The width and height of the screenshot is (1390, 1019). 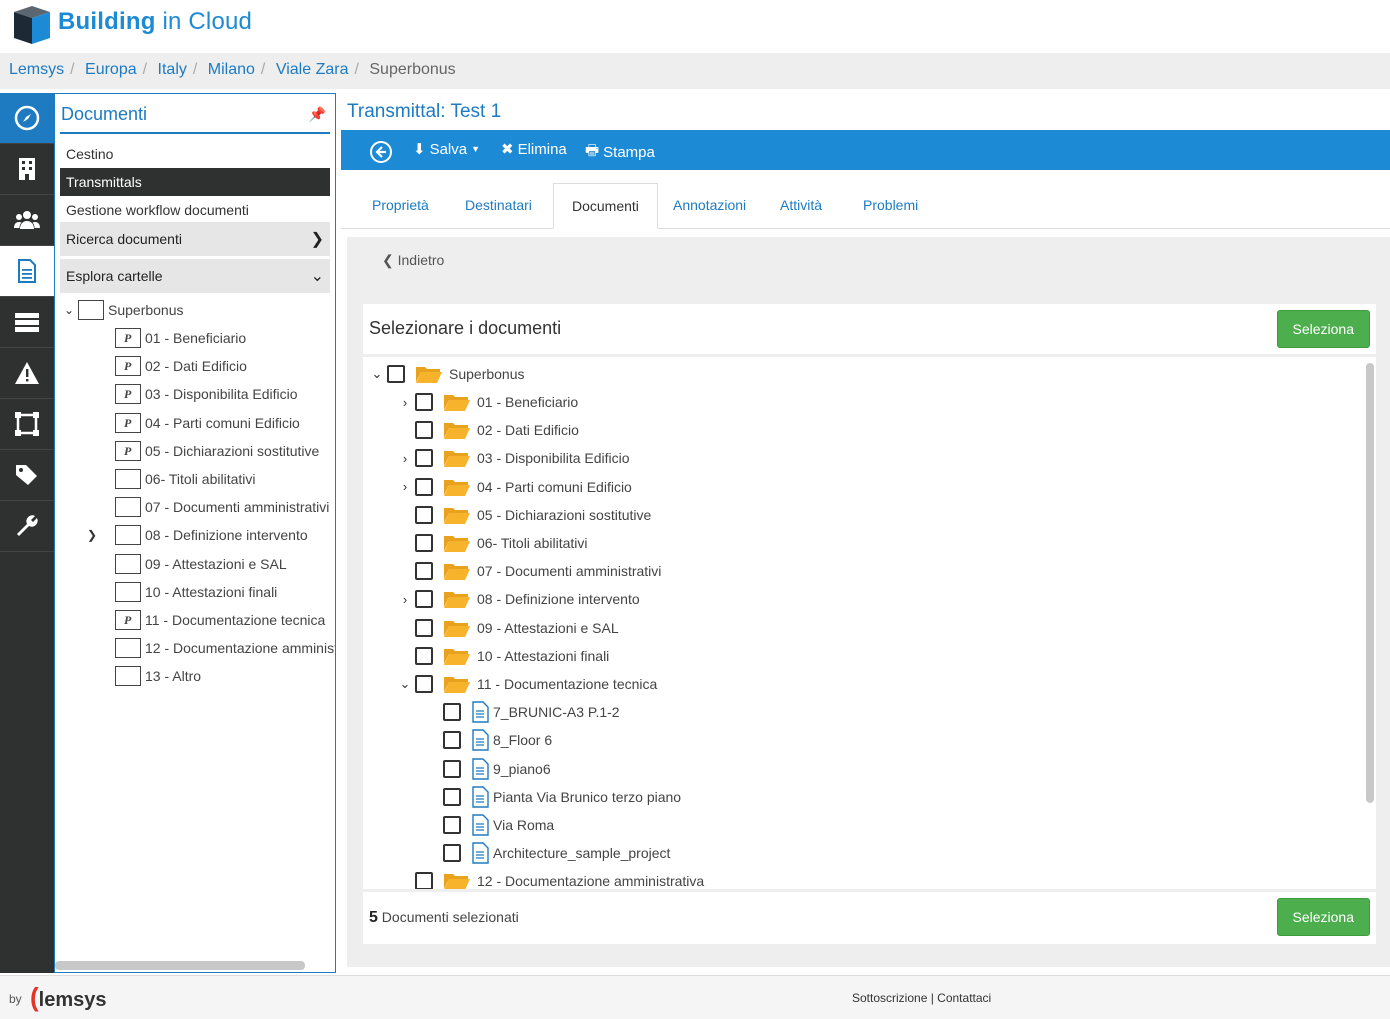 I want to click on tree-row-folder: 02 - Dati Edificio, so click(x=487, y=430).